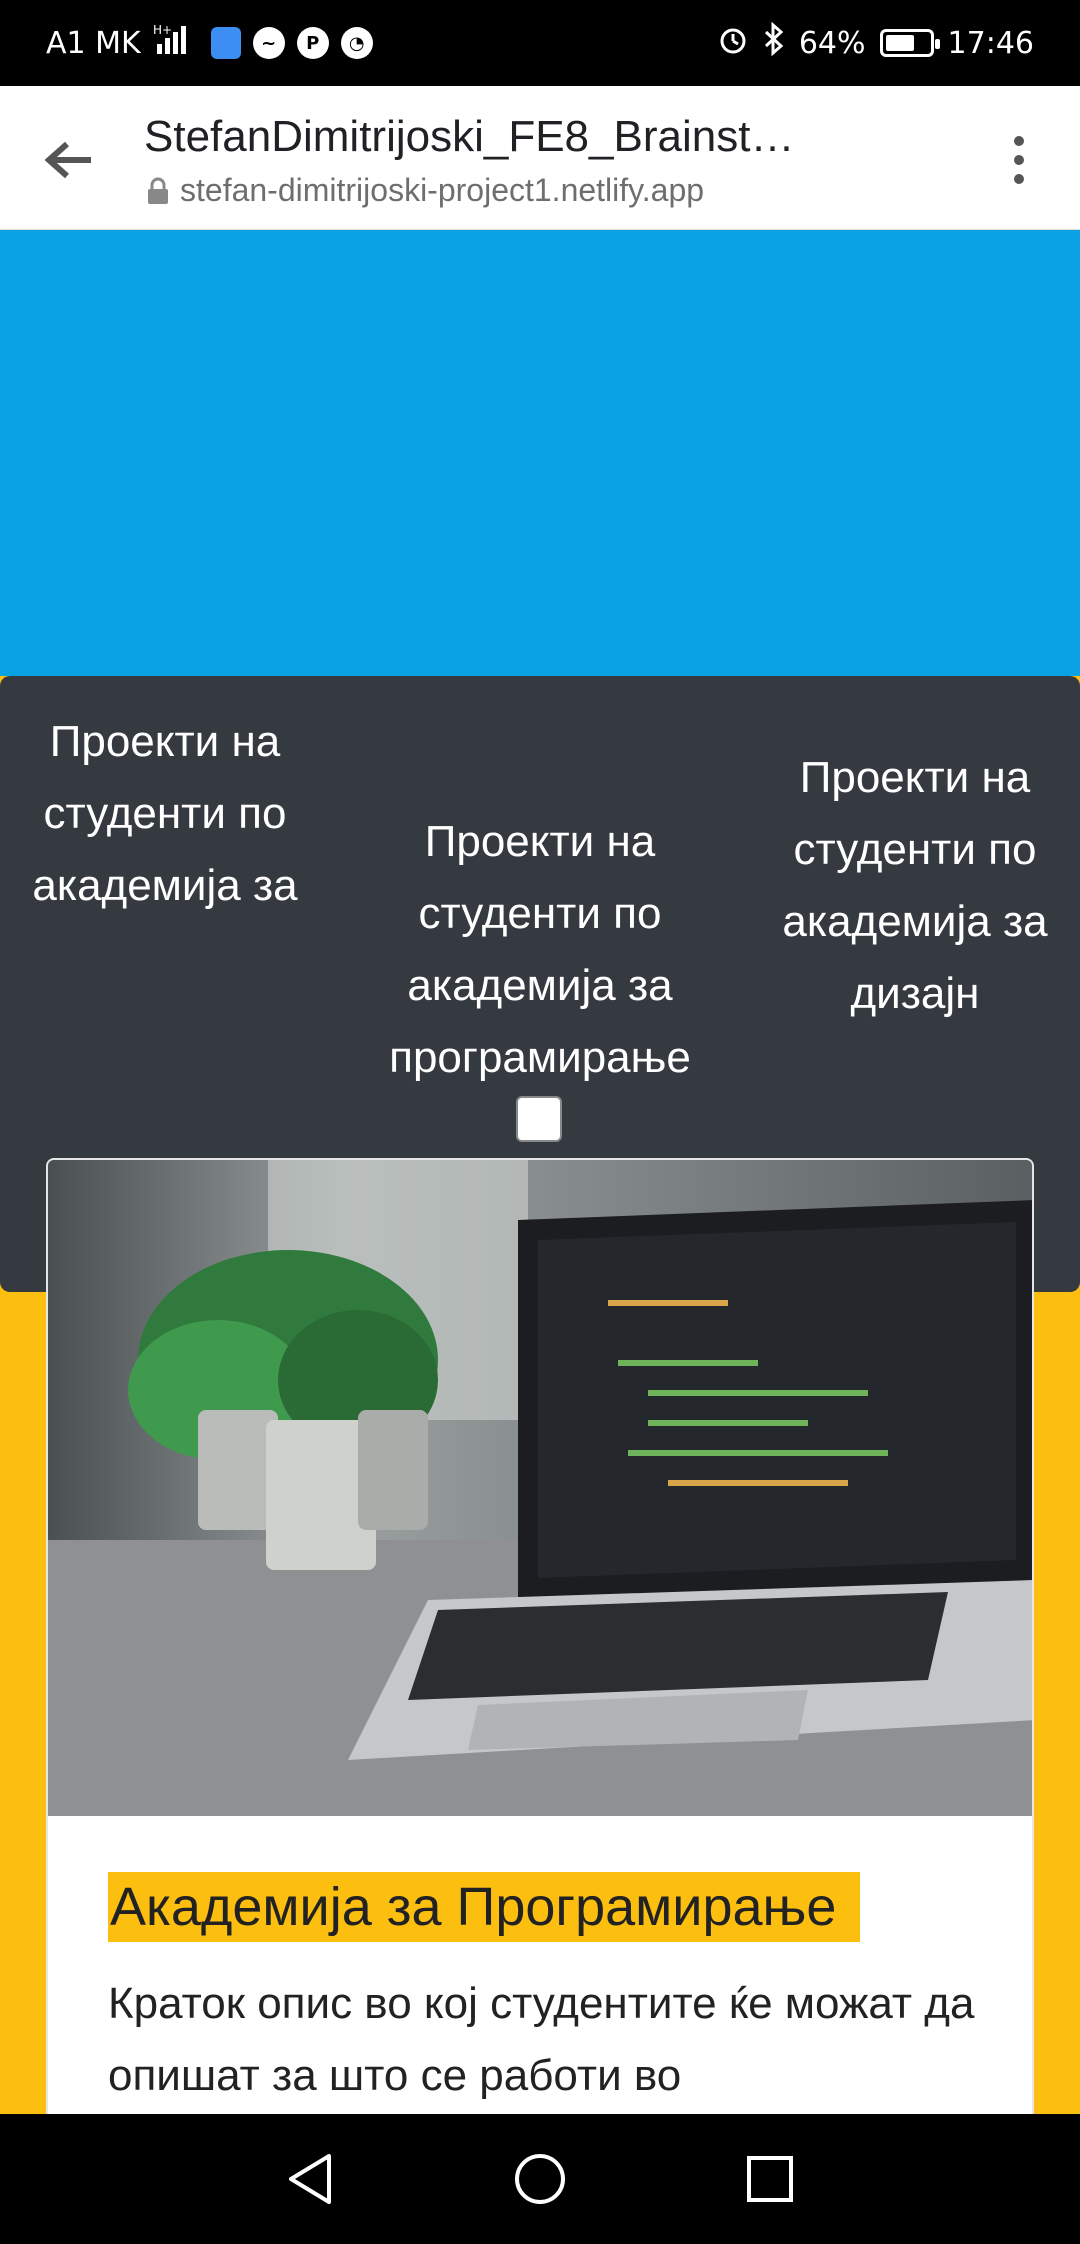 This screenshot has width=1080, height=2244. Describe the element at coordinates (875, 42) in the screenshot. I see `status-right: 64% 17:46` at that location.